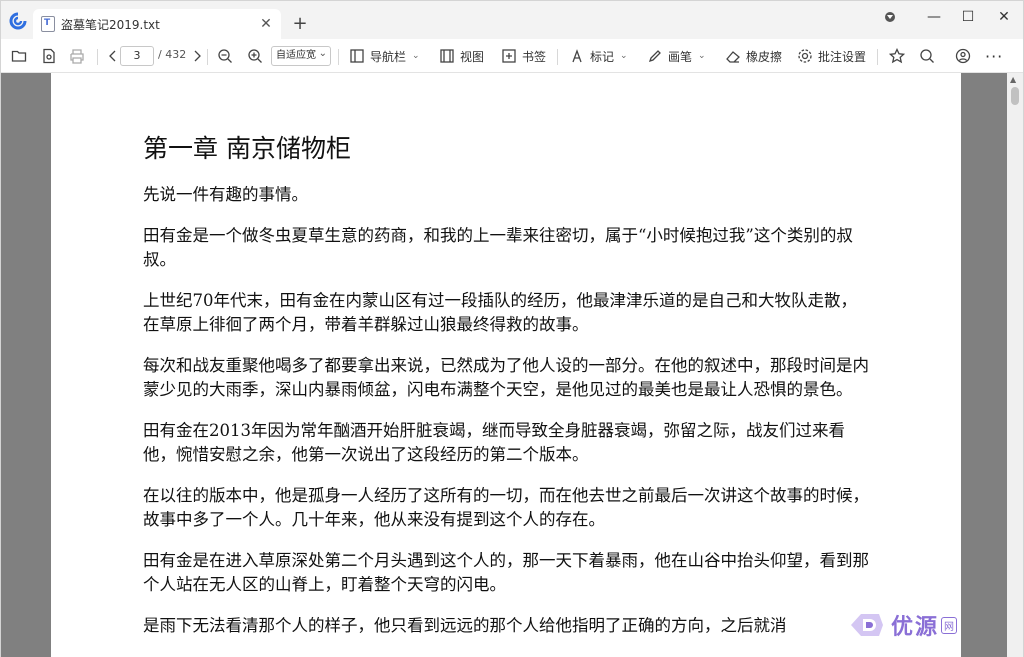  I want to click on zoom-in-button, so click(255, 56).